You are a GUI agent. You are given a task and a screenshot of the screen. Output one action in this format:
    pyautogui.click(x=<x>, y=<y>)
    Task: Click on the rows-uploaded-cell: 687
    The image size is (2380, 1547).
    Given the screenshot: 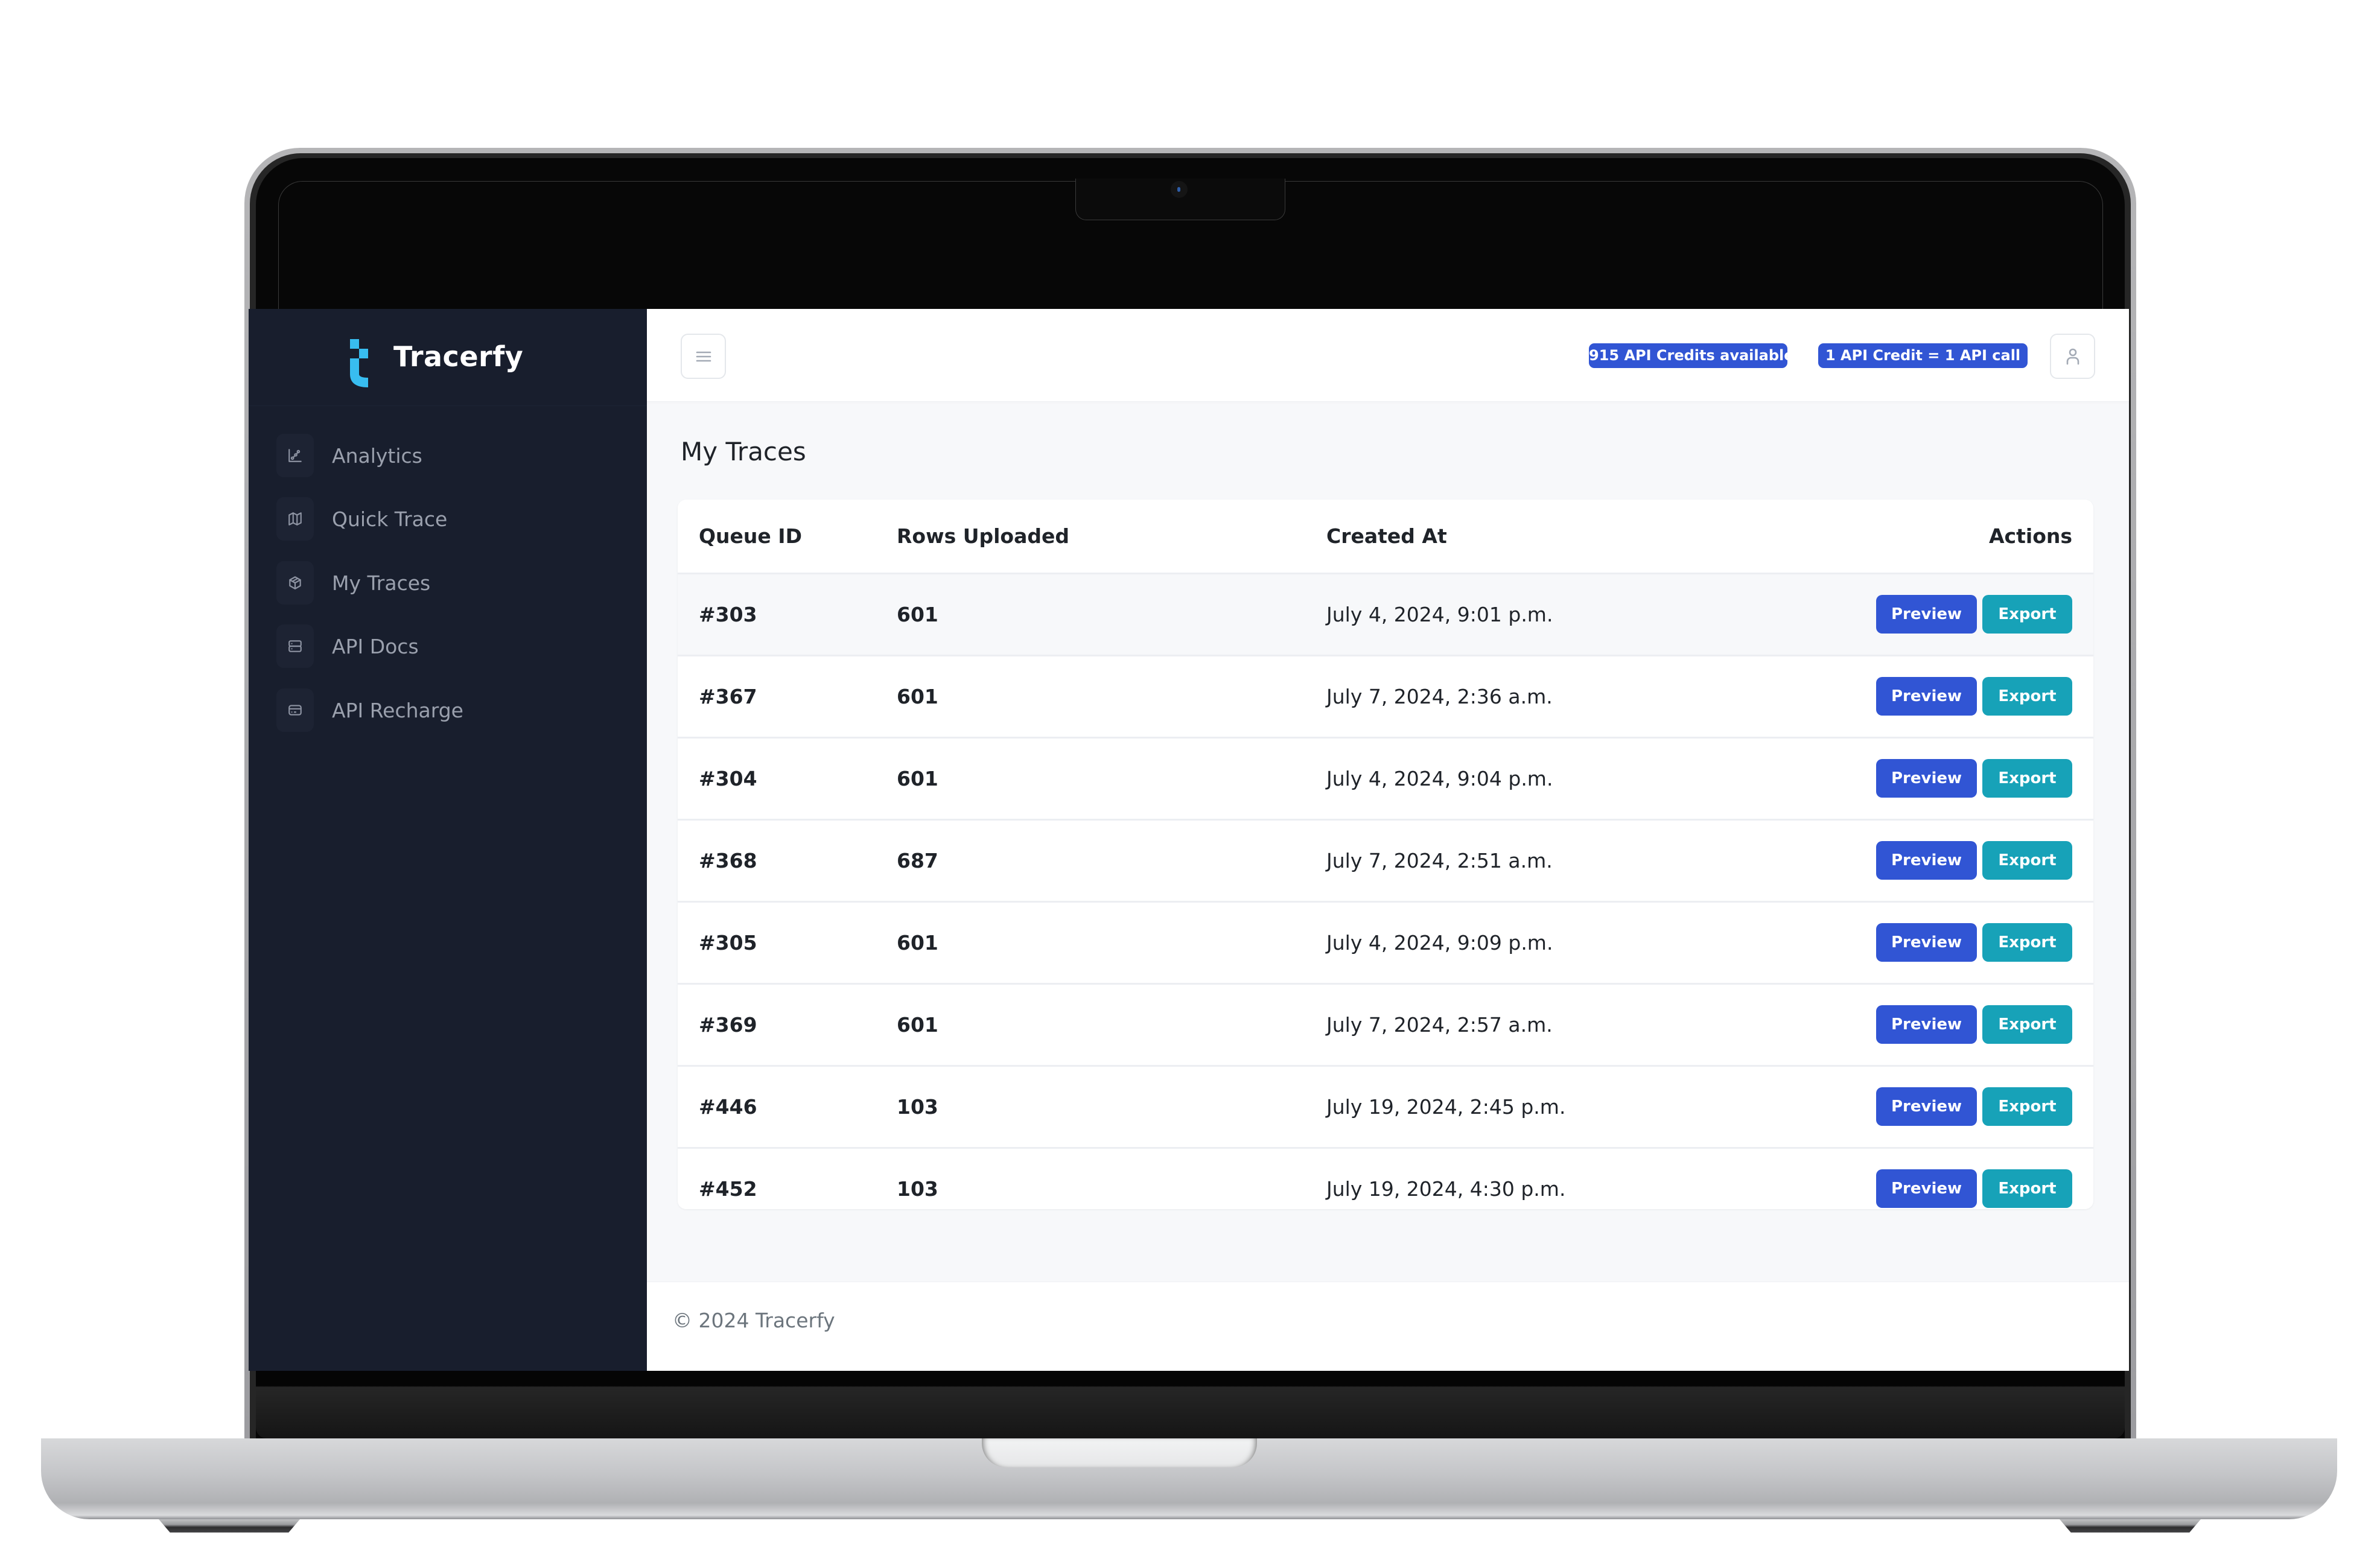 What is the action you would take?
    pyautogui.click(x=917, y=861)
    